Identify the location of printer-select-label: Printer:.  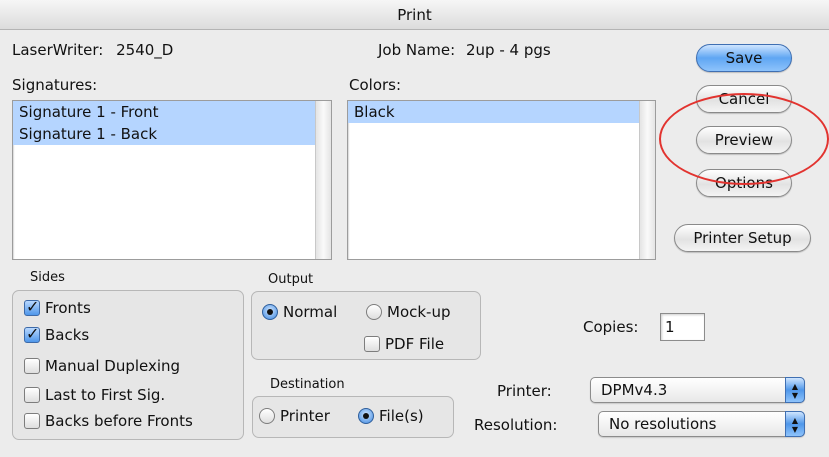
(524, 391).